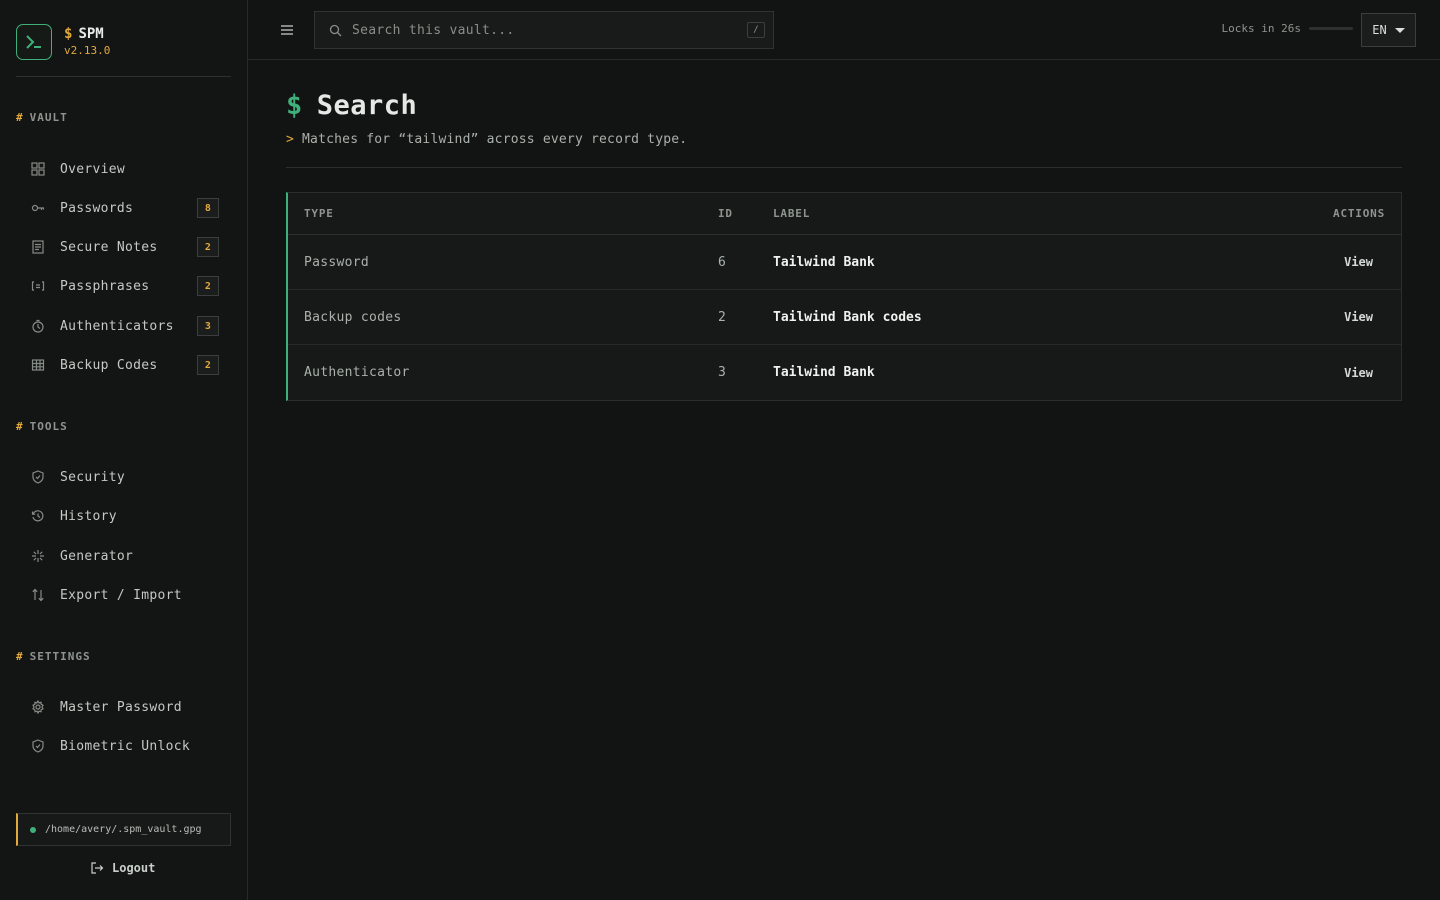 Image resolution: width=1440 pixels, height=900 pixels. What do you see at coordinates (97, 556) in the screenshot?
I see `sidebar-item-label: Generator` at bounding box center [97, 556].